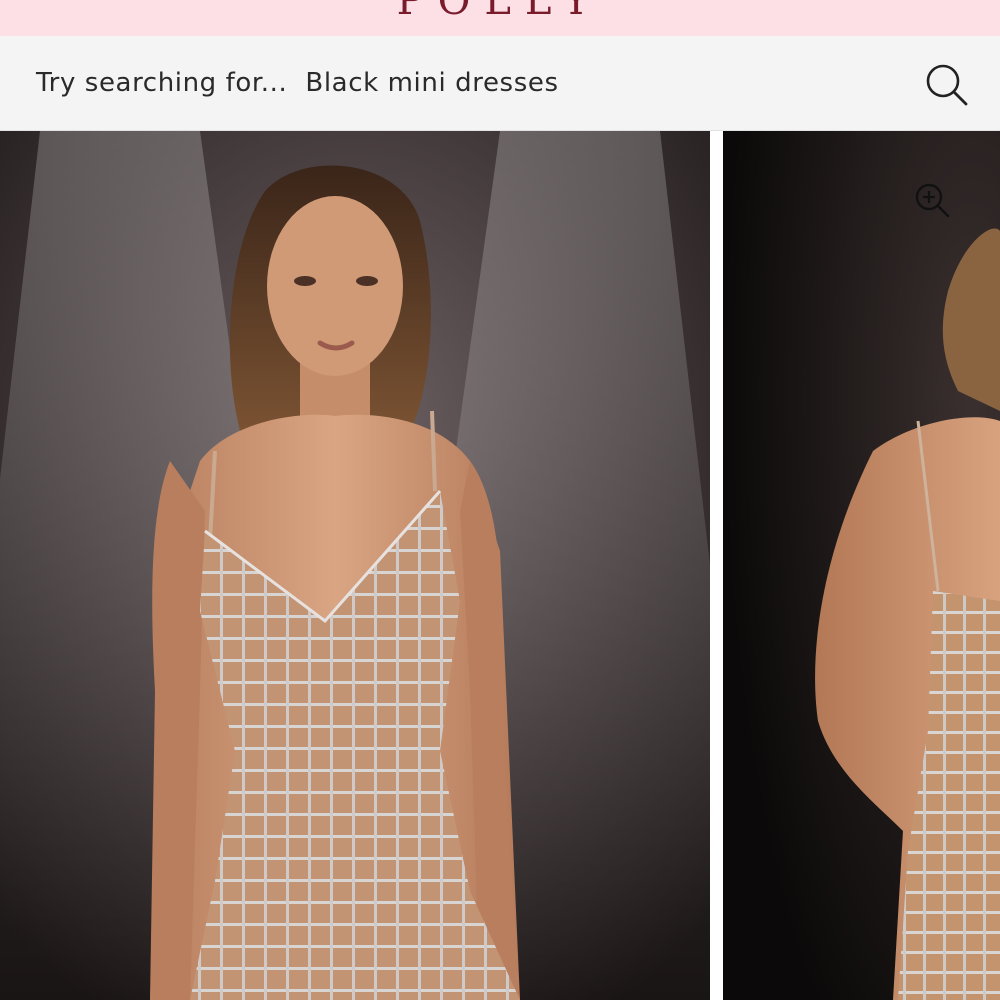 The image size is (1000, 1000). What do you see at coordinates (500, 12) in the screenshot?
I see `brand-logo: POLLY` at bounding box center [500, 12].